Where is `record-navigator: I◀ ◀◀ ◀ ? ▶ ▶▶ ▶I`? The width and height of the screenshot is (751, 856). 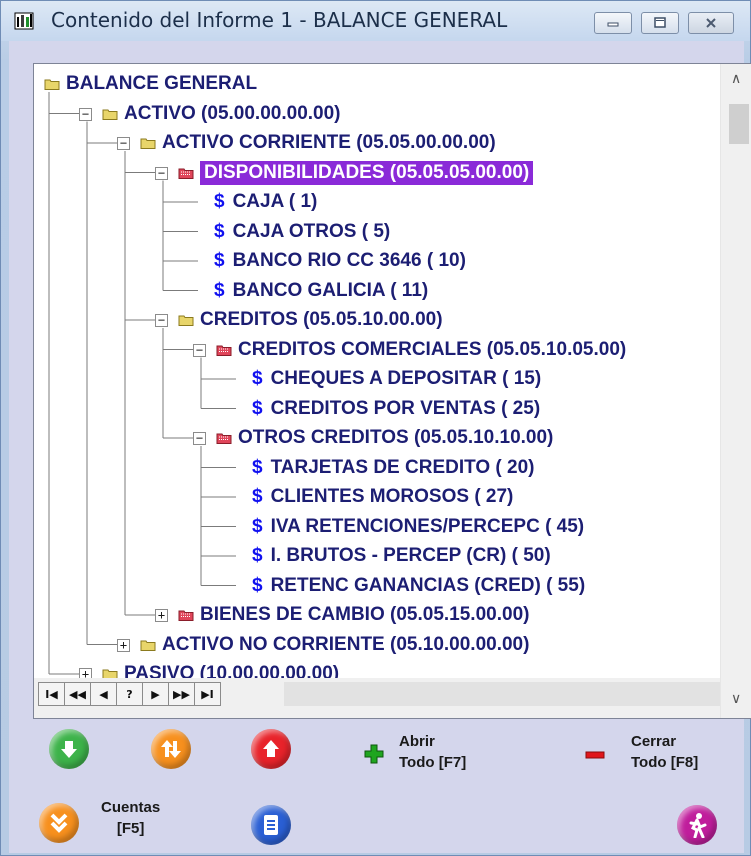
record-navigator: I◀ ◀◀ ◀ ? ▶ ▶▶ ▶I is located at coordinates (377, 698).